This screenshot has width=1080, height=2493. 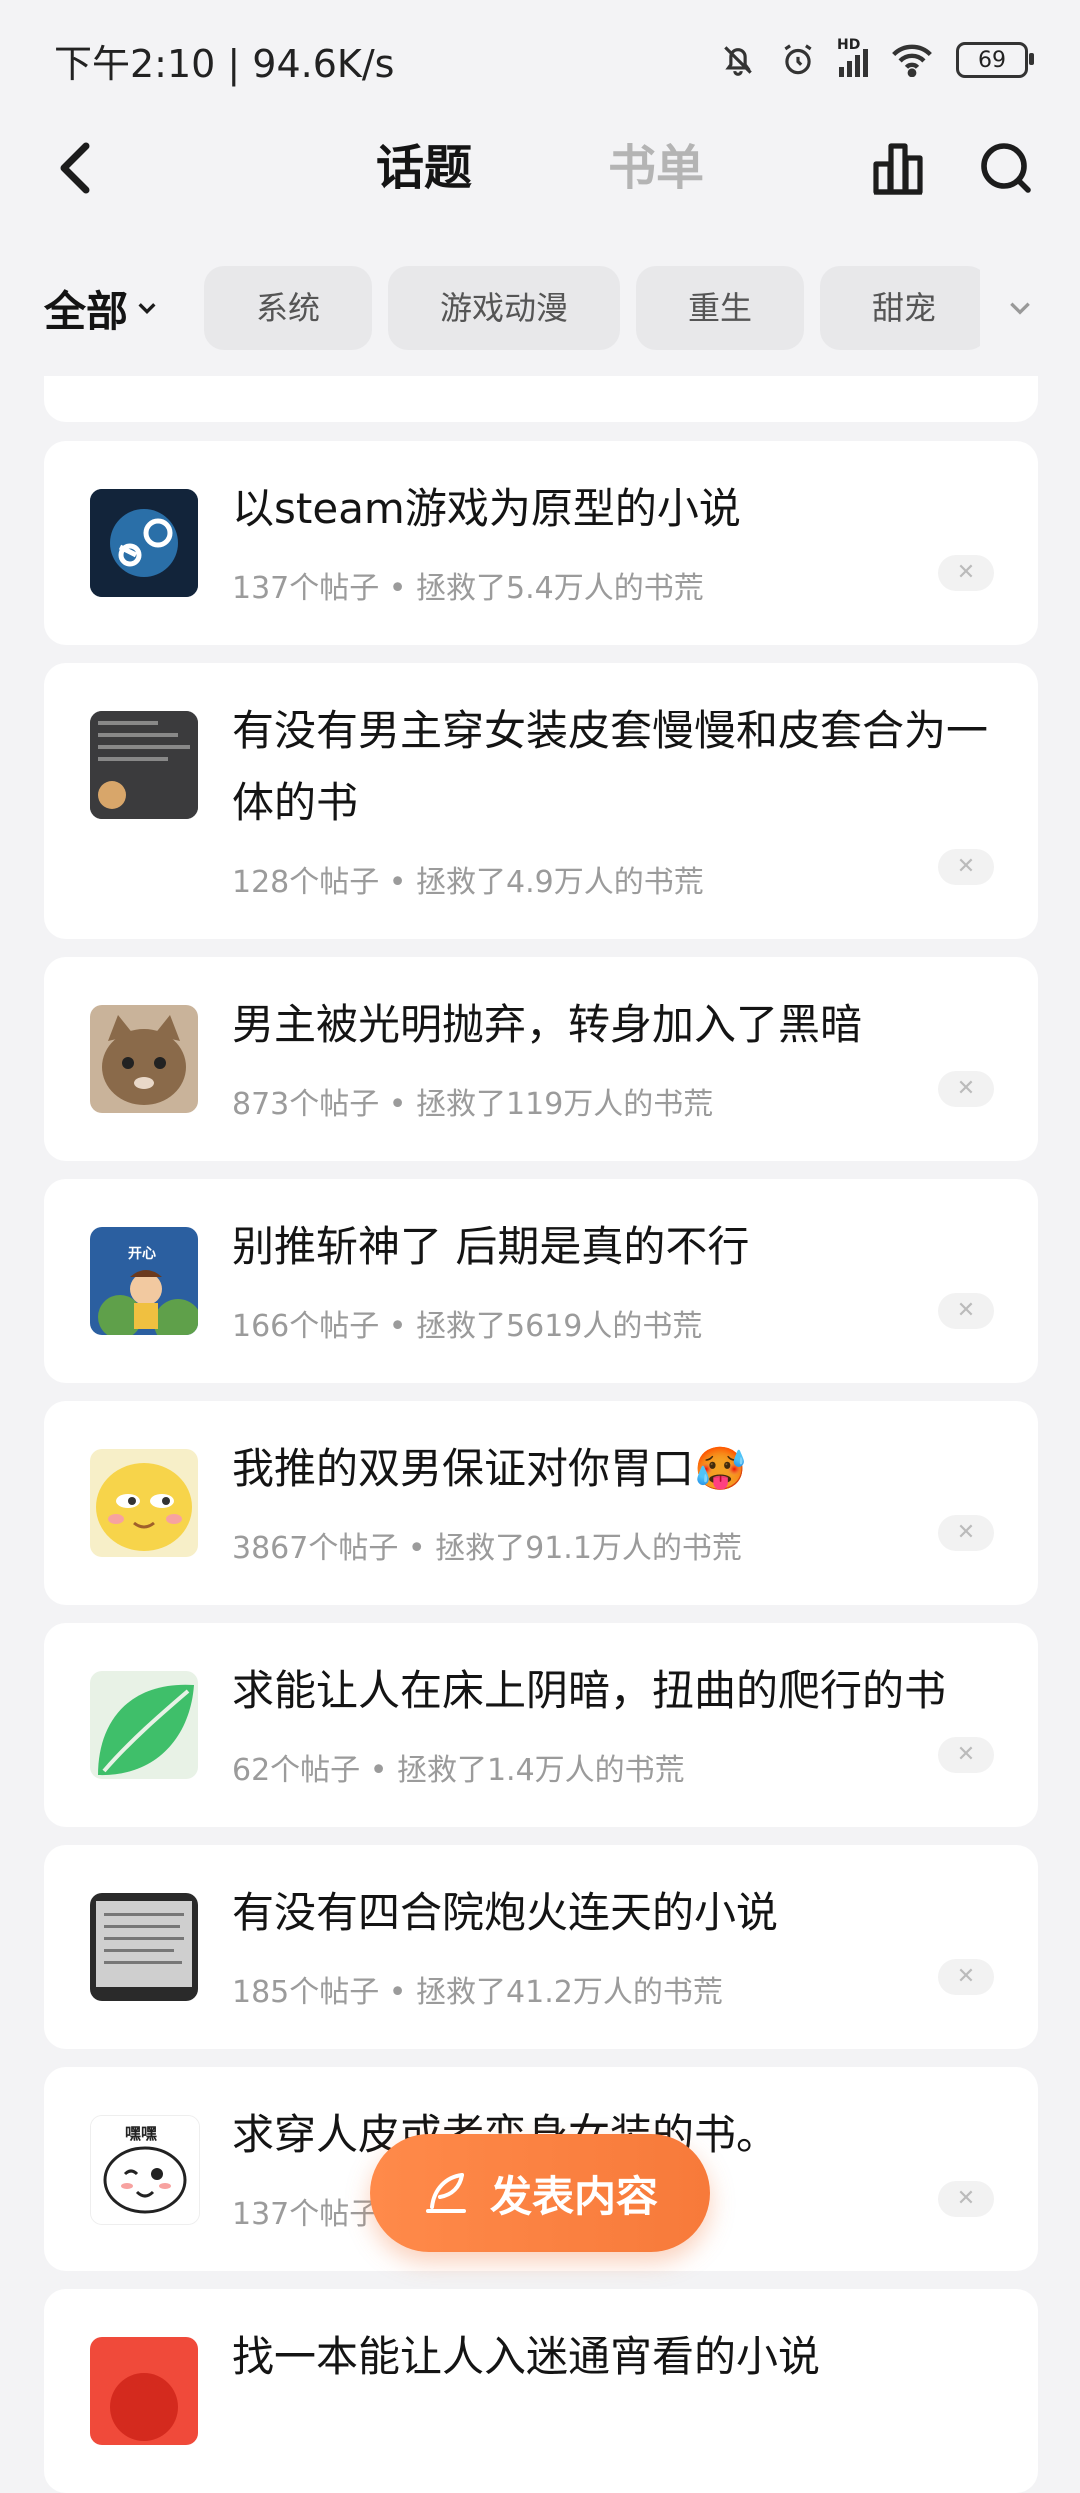 What do you see at coordinates (720, 308) in the screenshot?
I see `chip-rebirth: 重生` at bounding box center [720, 308].